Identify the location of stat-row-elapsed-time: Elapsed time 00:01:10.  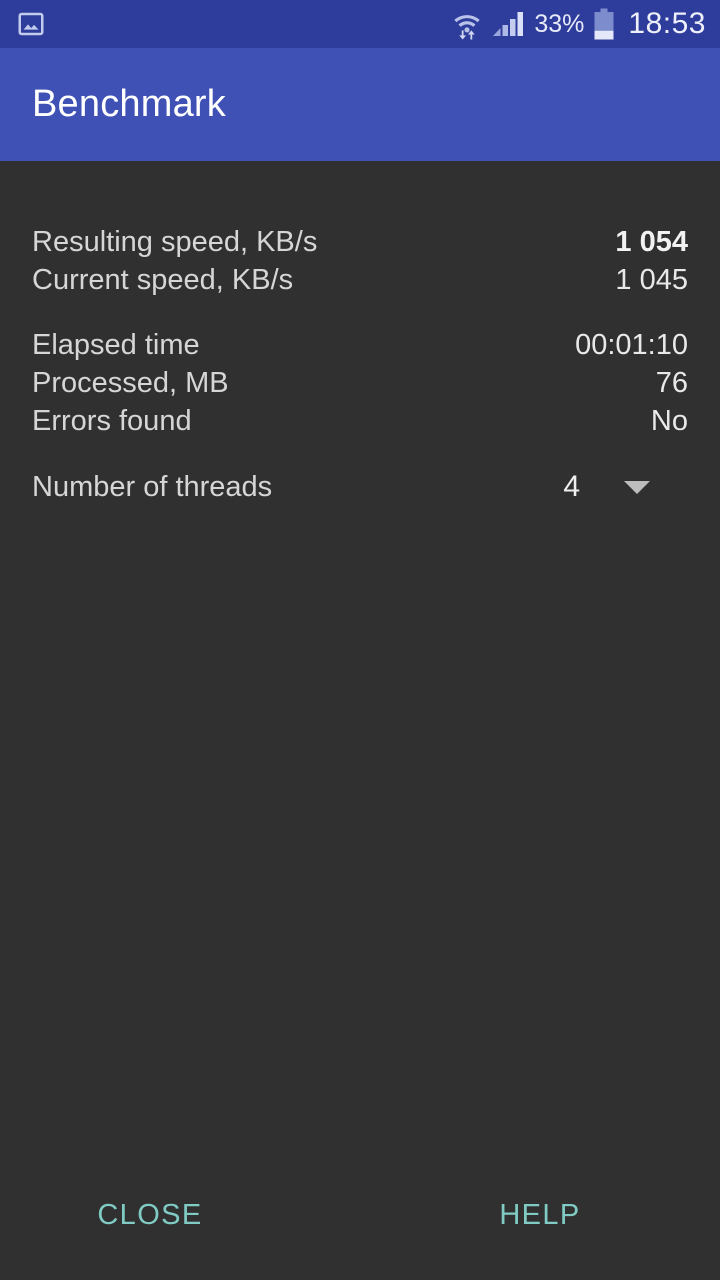
(360, 345).